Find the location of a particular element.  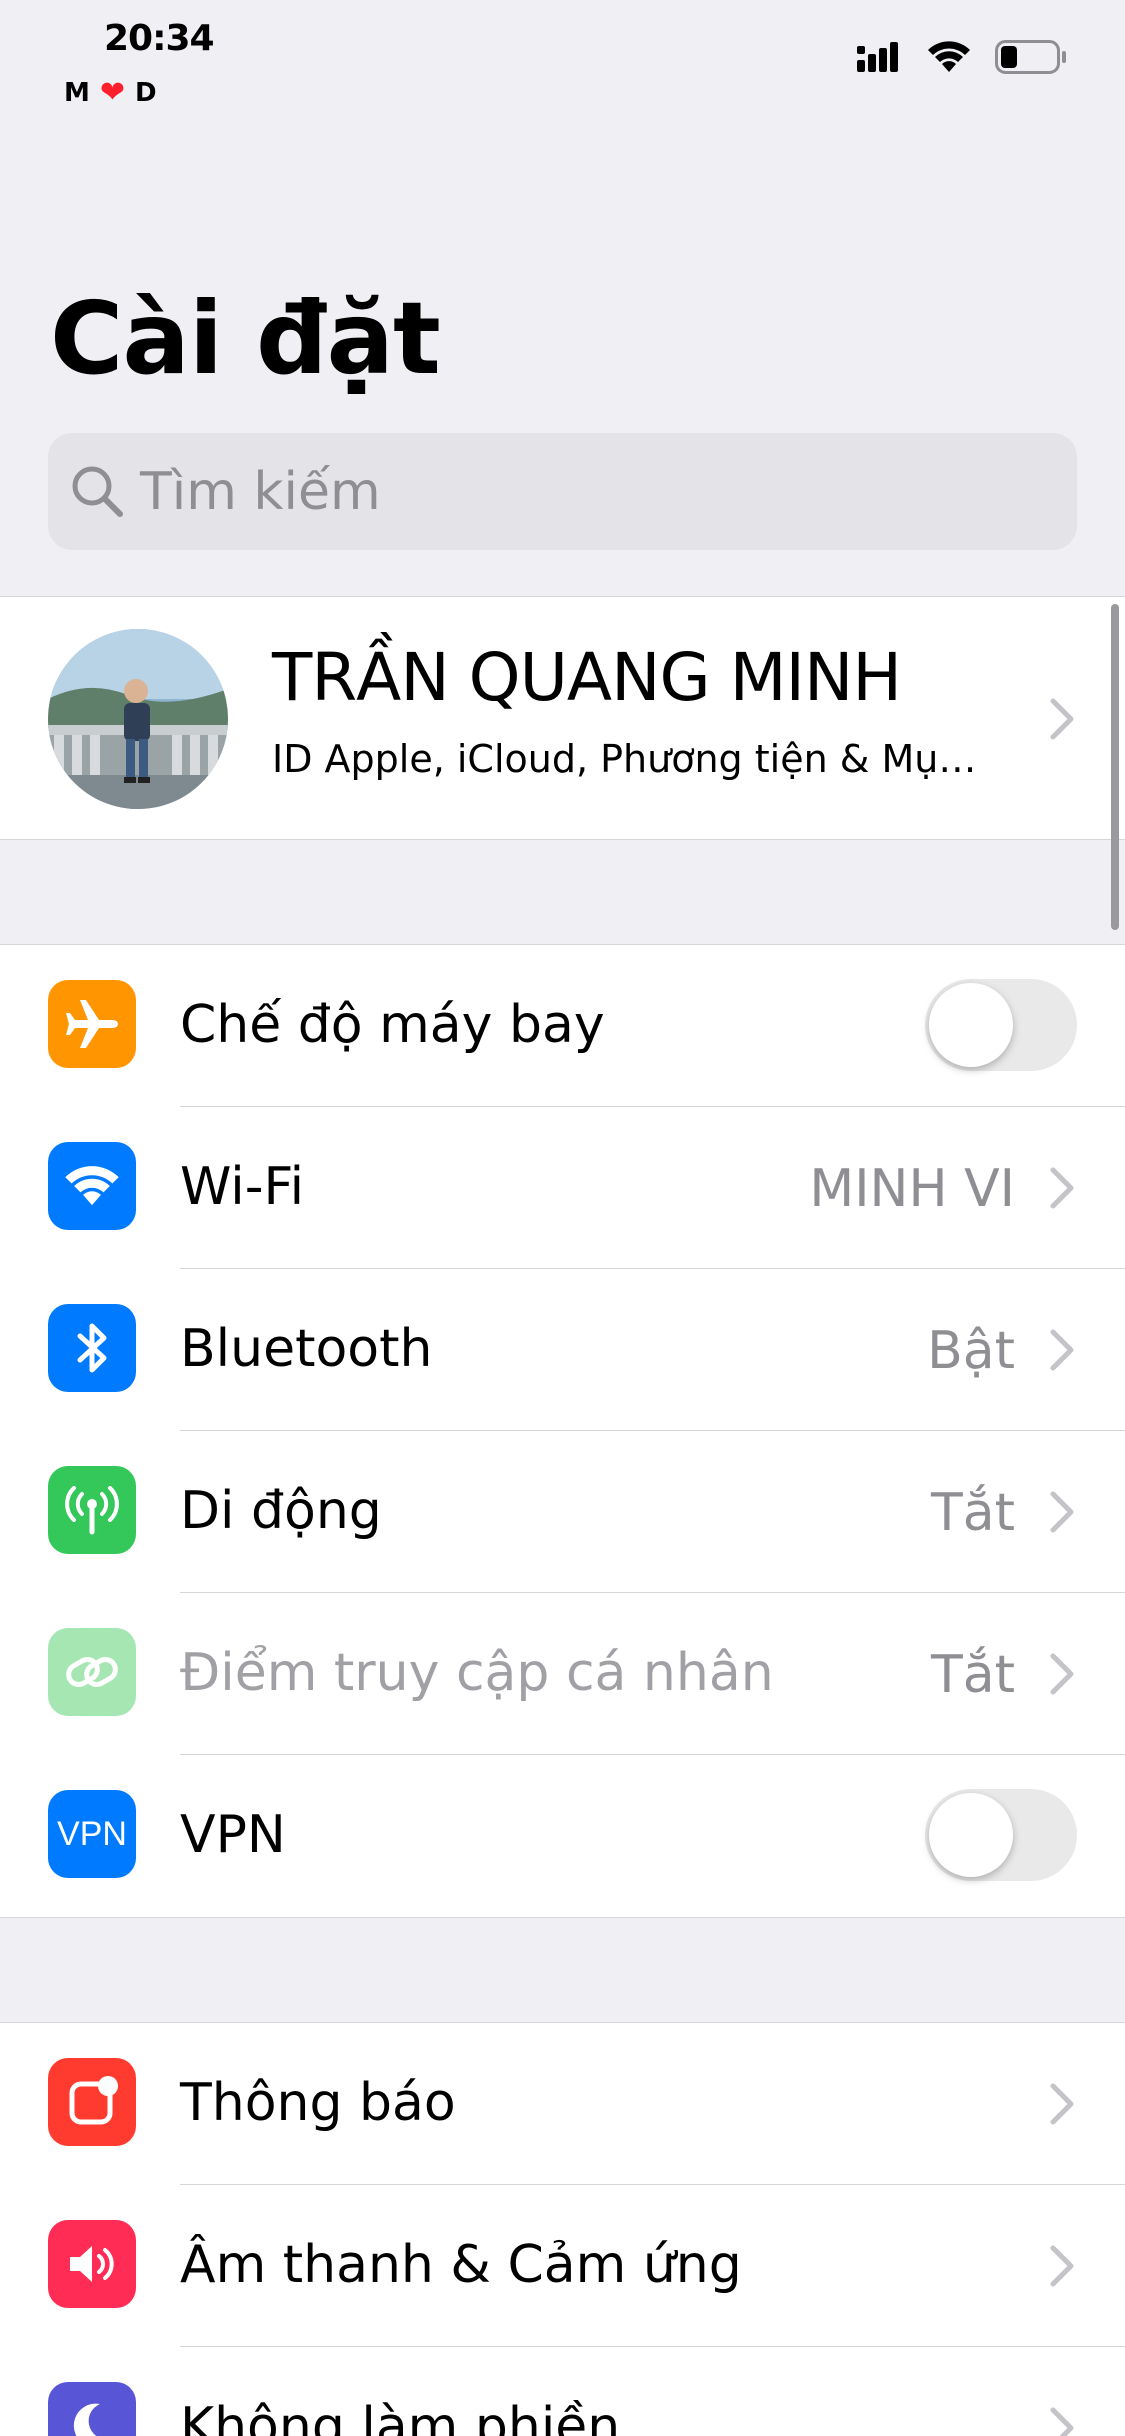

vpn-icon-text: VPN is located at coordinates (92, 1833).